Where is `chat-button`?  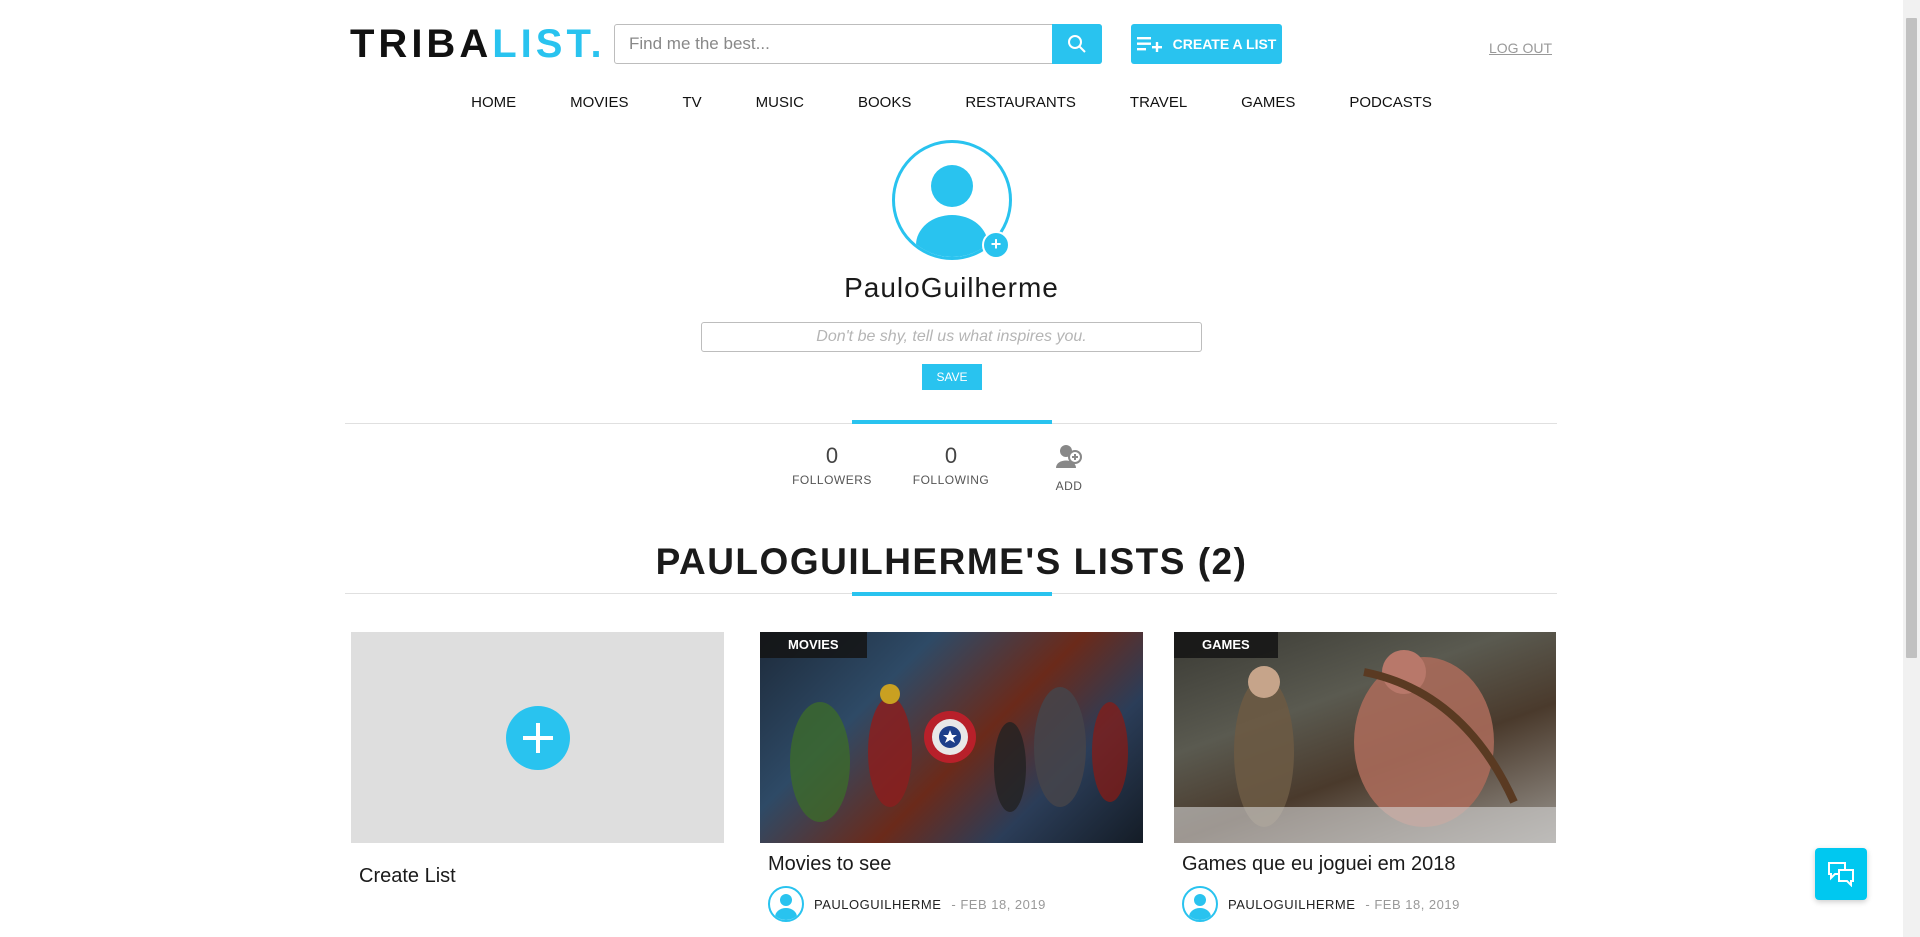
chat-button is located at coordinates (1841, 874).